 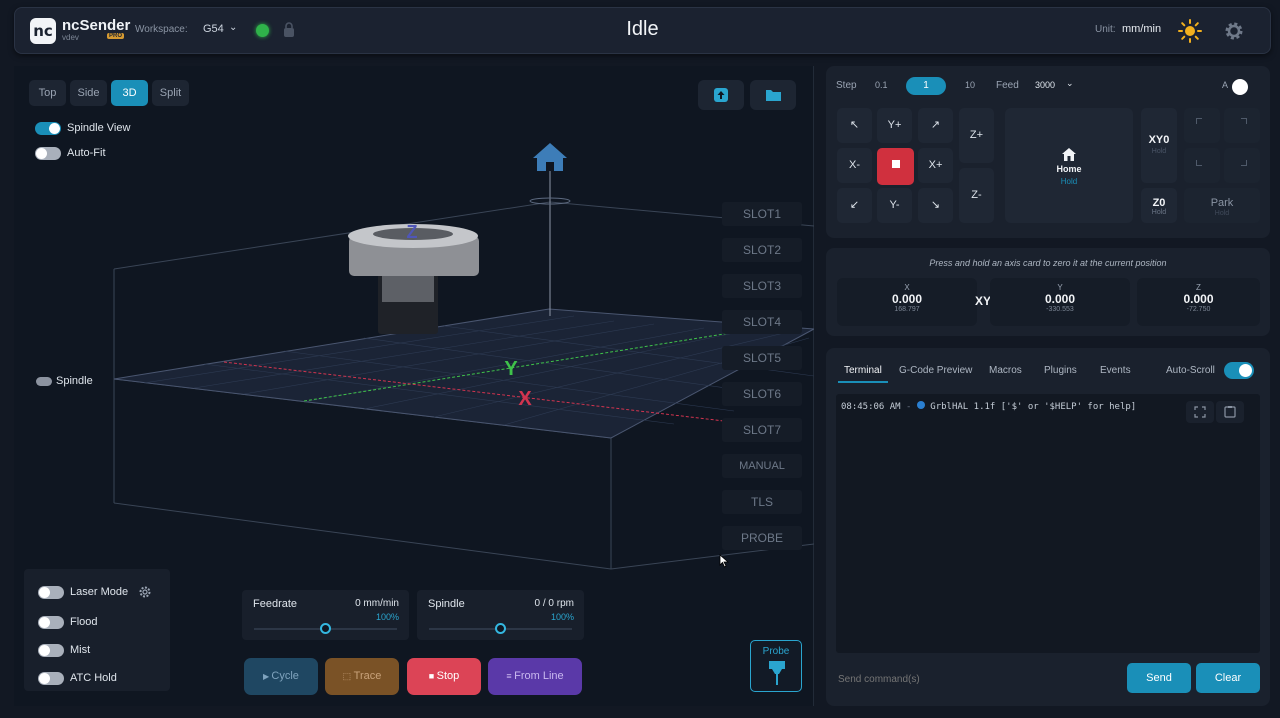 I want to click on spindle-tool-model: Z, so click(x=413, y=278).